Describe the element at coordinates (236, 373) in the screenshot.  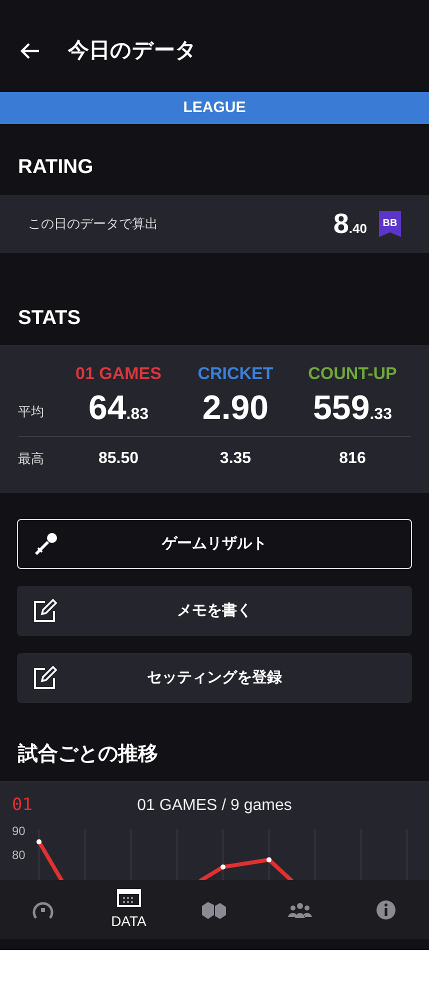
I see `game-name: CRICKET` at that location.